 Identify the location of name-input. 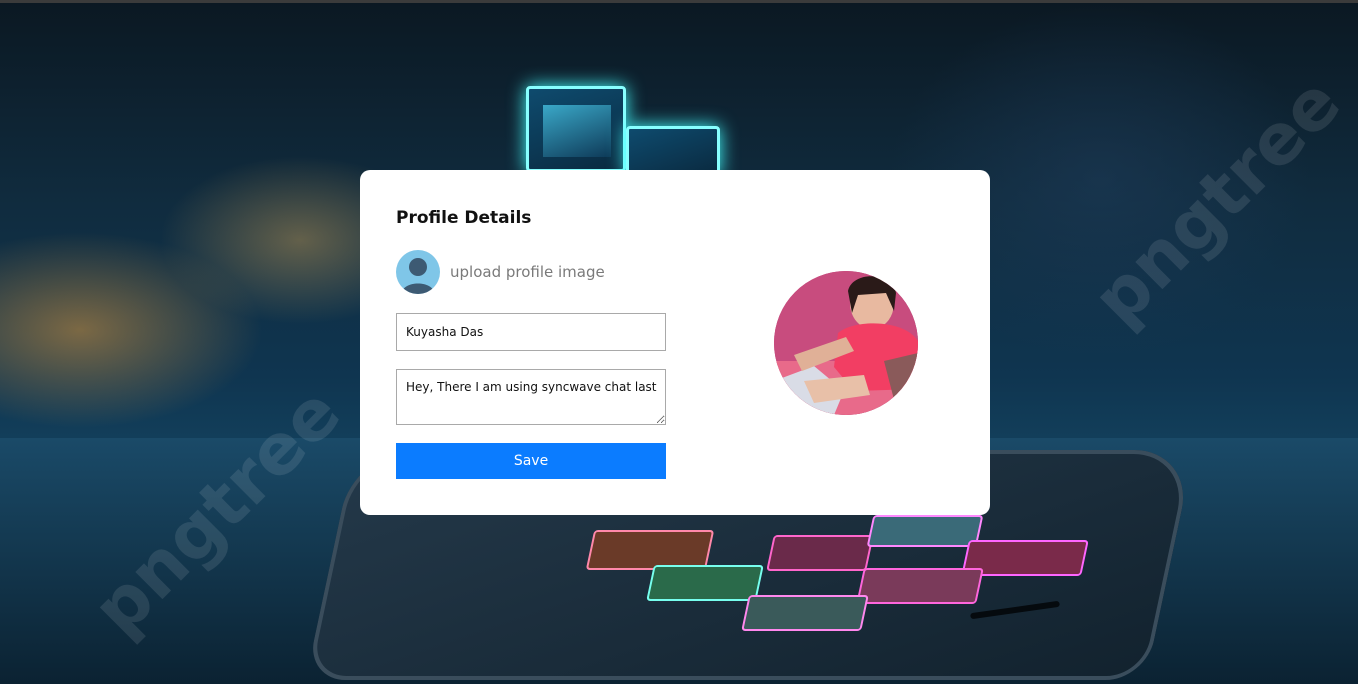
(531, 332).